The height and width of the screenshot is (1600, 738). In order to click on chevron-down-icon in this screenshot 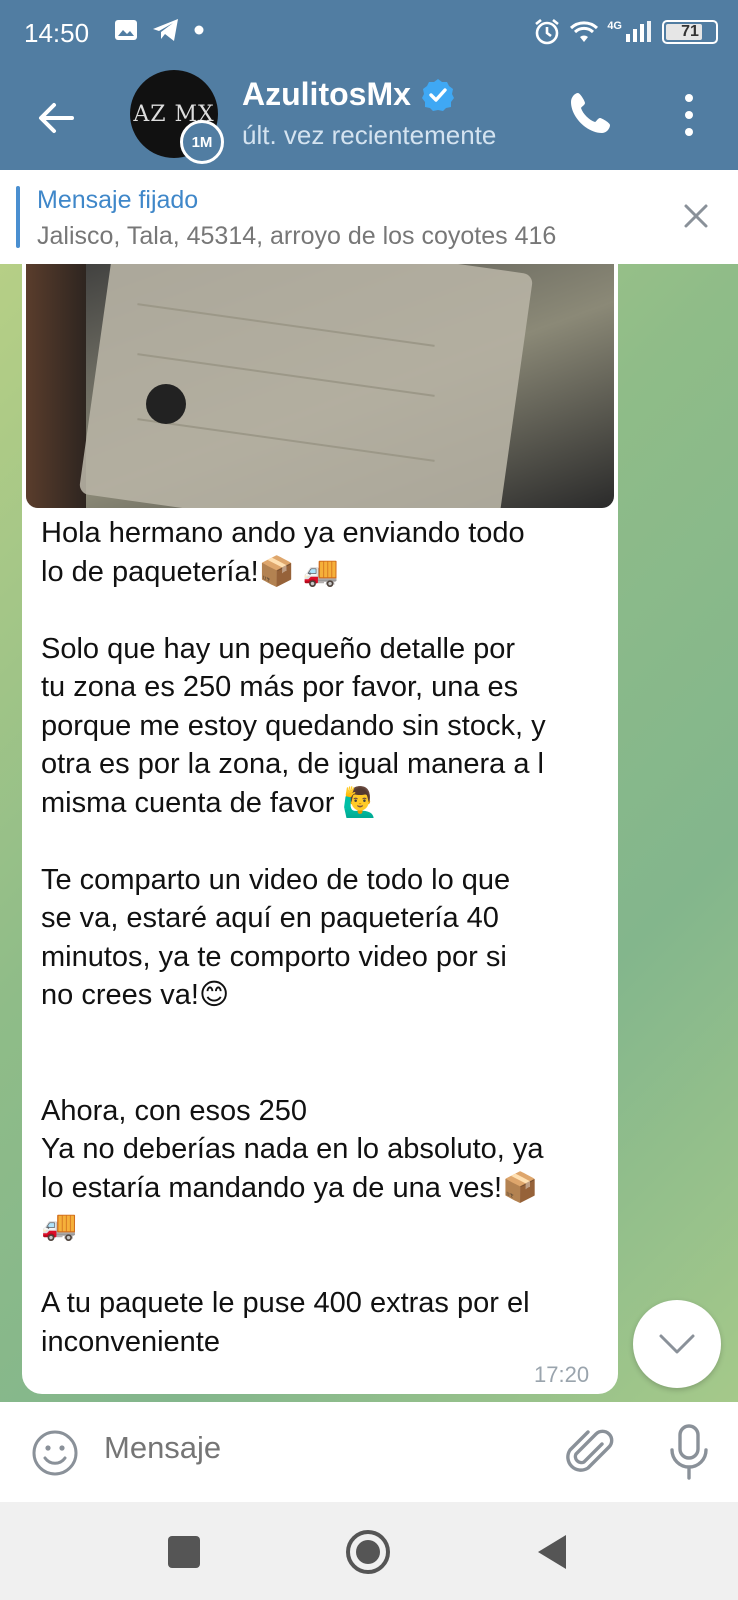, I will do `click(677, 1344)`.